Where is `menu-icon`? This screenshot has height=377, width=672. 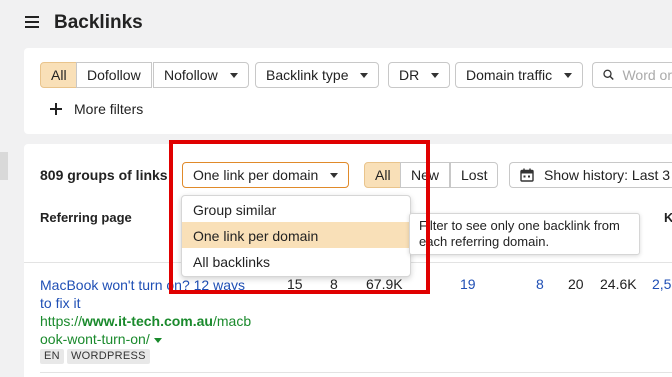 menu-icon is located at coordinates (32, 22).